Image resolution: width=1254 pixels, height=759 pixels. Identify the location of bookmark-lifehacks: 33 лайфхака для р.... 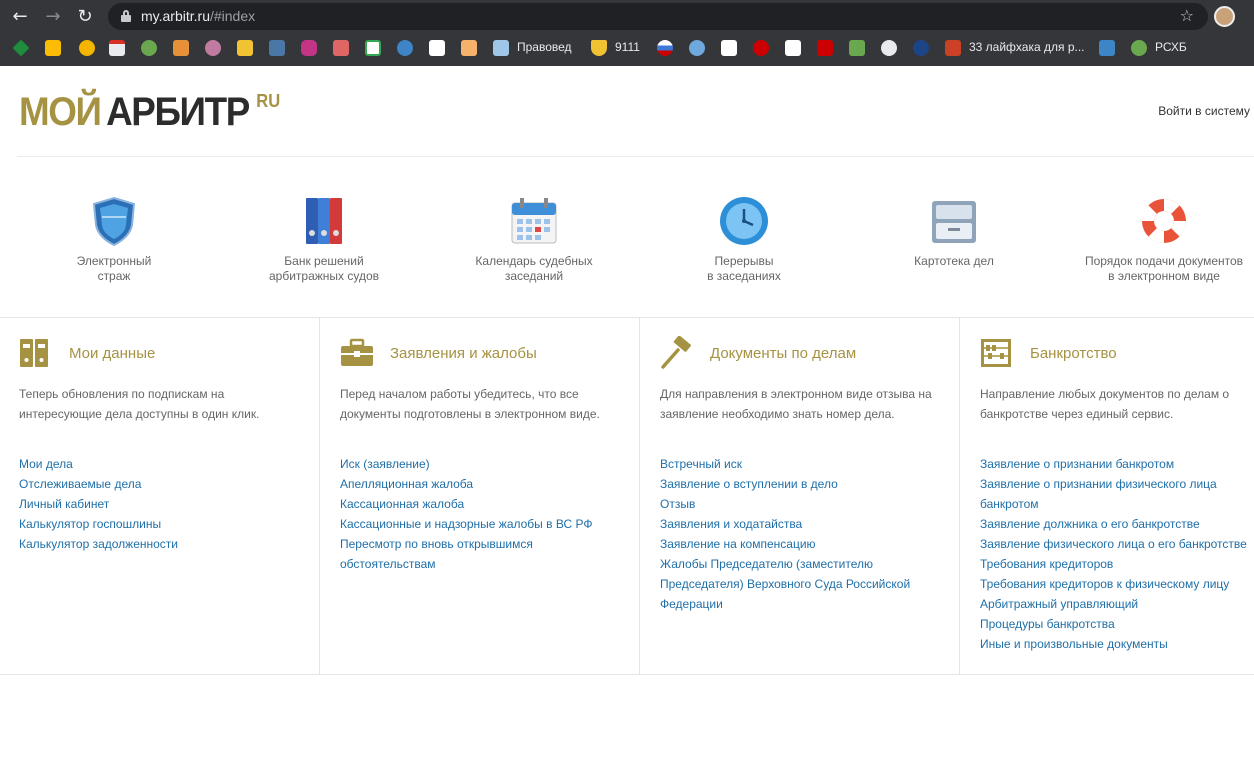
(1027, 47).